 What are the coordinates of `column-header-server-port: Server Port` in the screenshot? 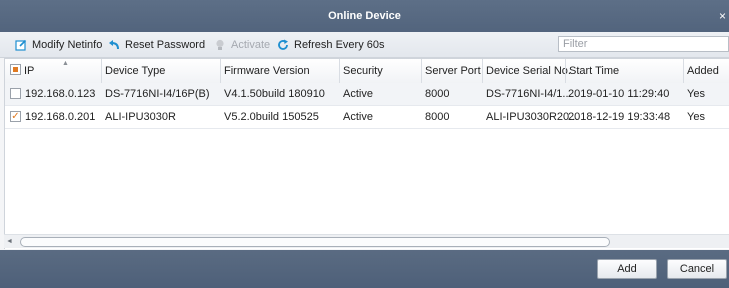 It's located at (453, 71).